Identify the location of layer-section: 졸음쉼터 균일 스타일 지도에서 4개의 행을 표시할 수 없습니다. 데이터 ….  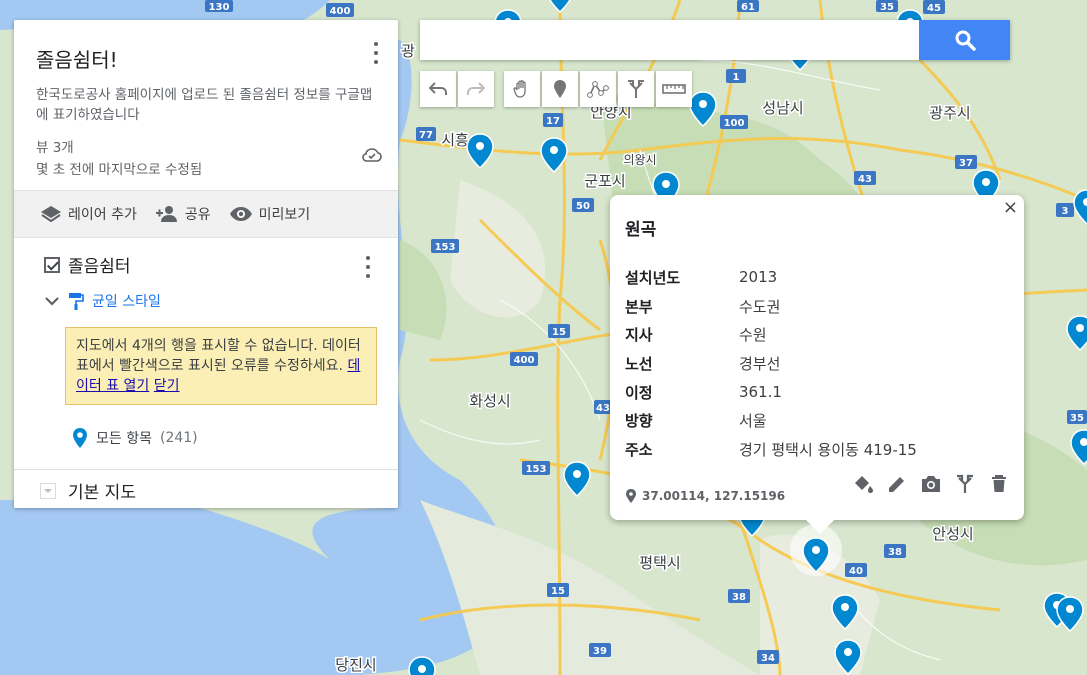
(206, 354).